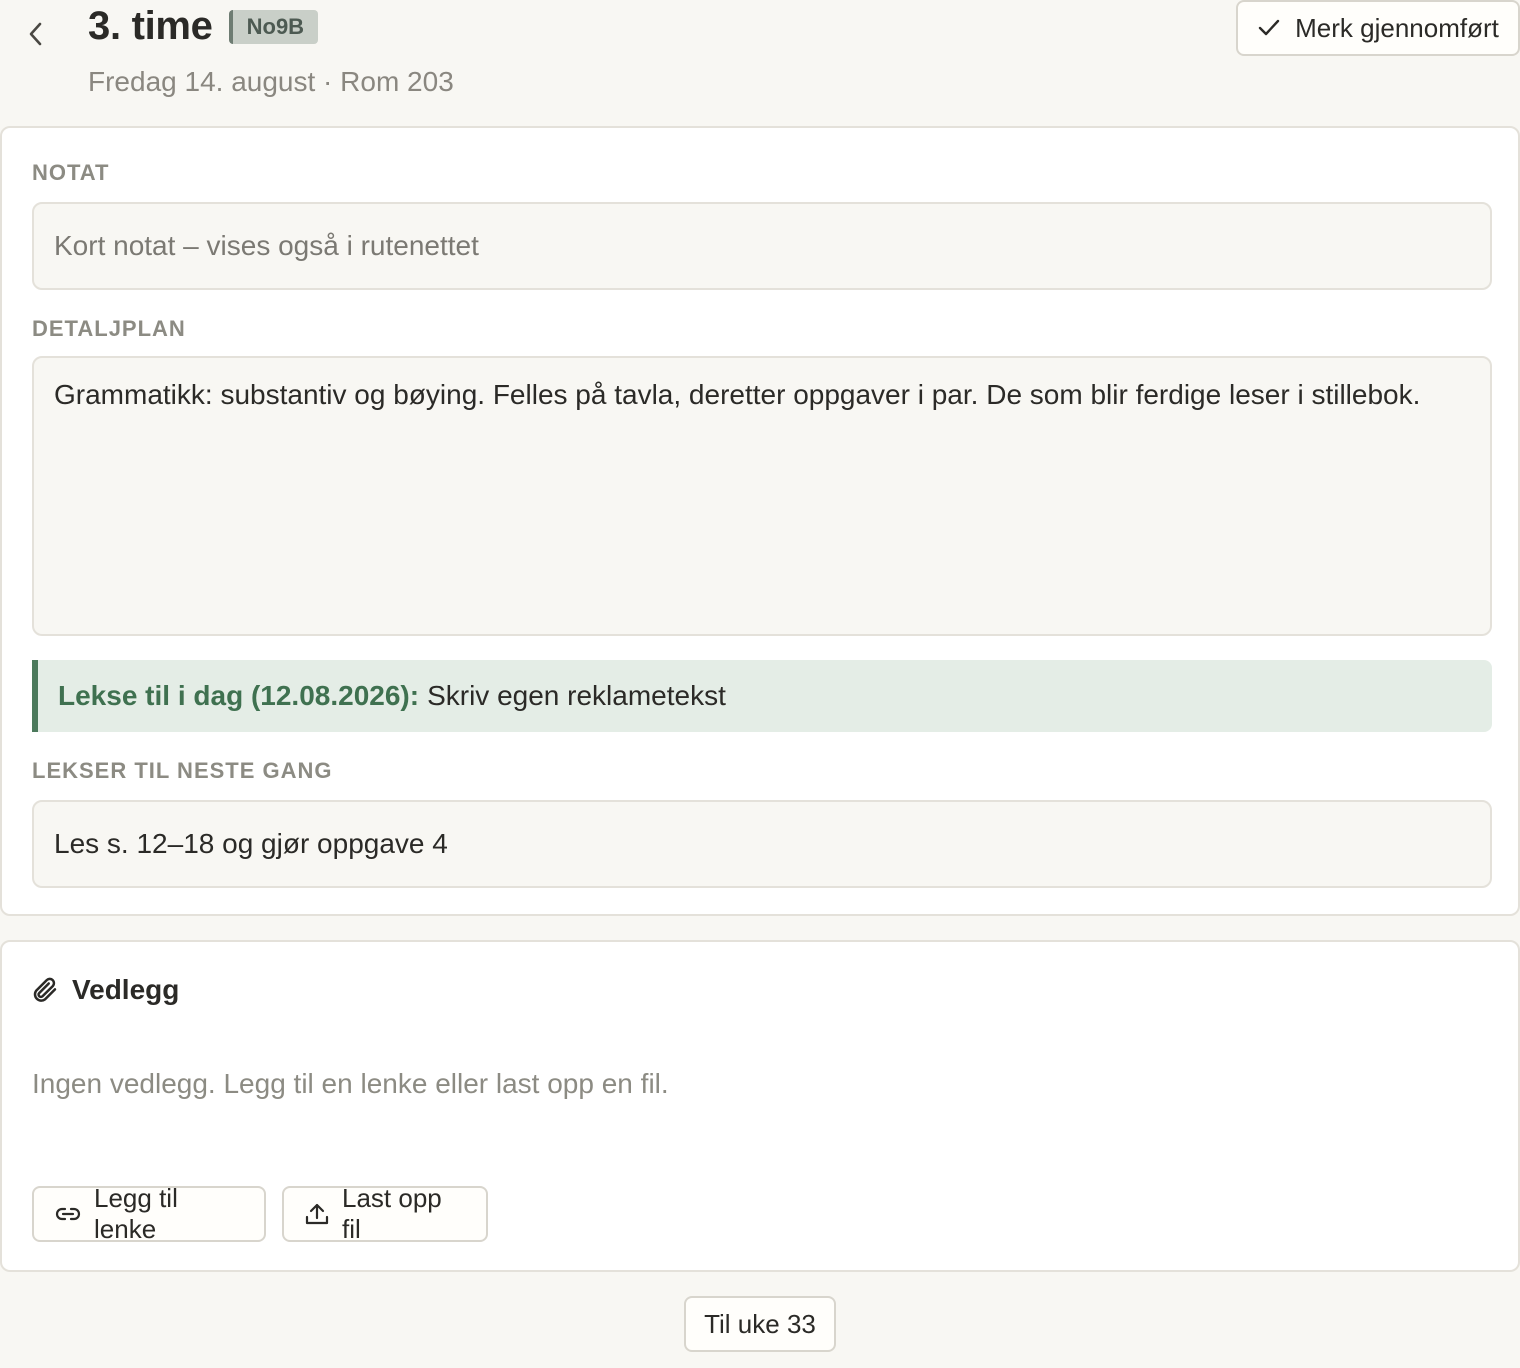 Image resolution: width=1520 pixels, height=1368 pixels. I want to click on next-homework-input: Les s. 12–18 og gjør oppgave 4, so click(762, 844).